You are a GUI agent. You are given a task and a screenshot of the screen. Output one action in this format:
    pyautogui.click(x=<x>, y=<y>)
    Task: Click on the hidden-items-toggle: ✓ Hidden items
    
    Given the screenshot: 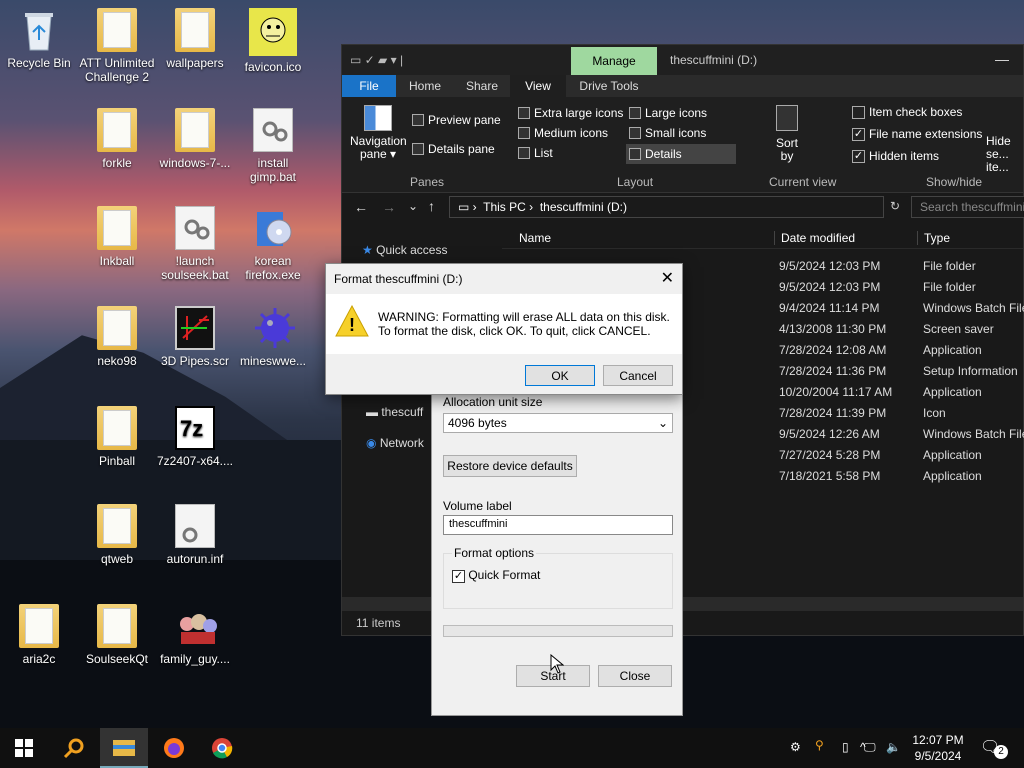 What is the action you would take?
    pyautogui.click(x=895, y=156)
    